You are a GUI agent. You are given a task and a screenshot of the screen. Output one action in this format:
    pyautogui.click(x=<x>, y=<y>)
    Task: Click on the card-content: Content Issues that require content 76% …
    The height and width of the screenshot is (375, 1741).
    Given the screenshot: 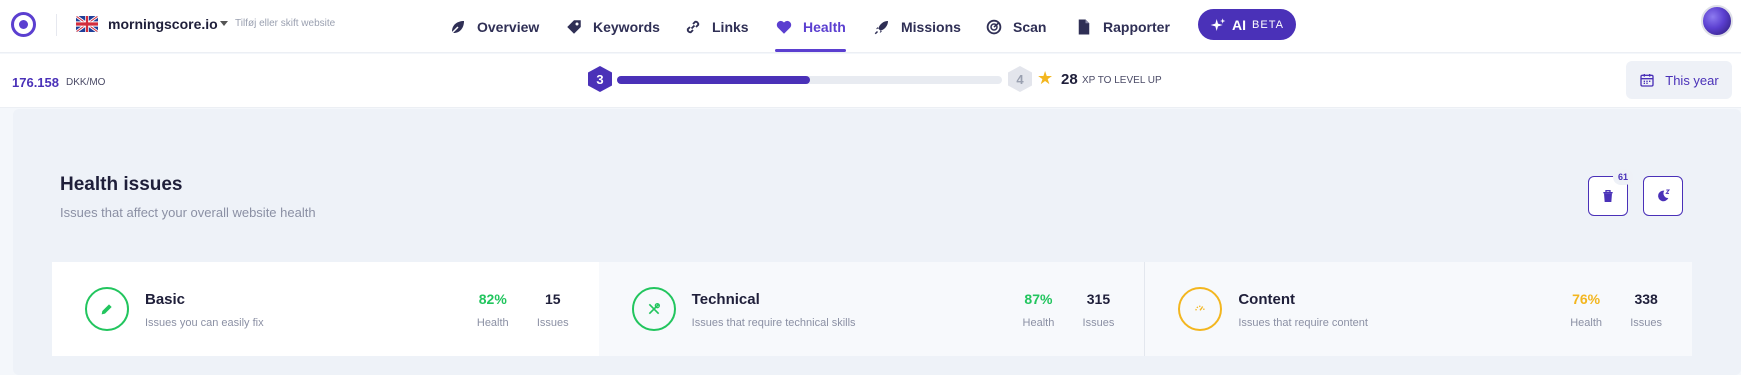 What is the action you would take?
    pyautogui.click(x=1419, y=309)
    